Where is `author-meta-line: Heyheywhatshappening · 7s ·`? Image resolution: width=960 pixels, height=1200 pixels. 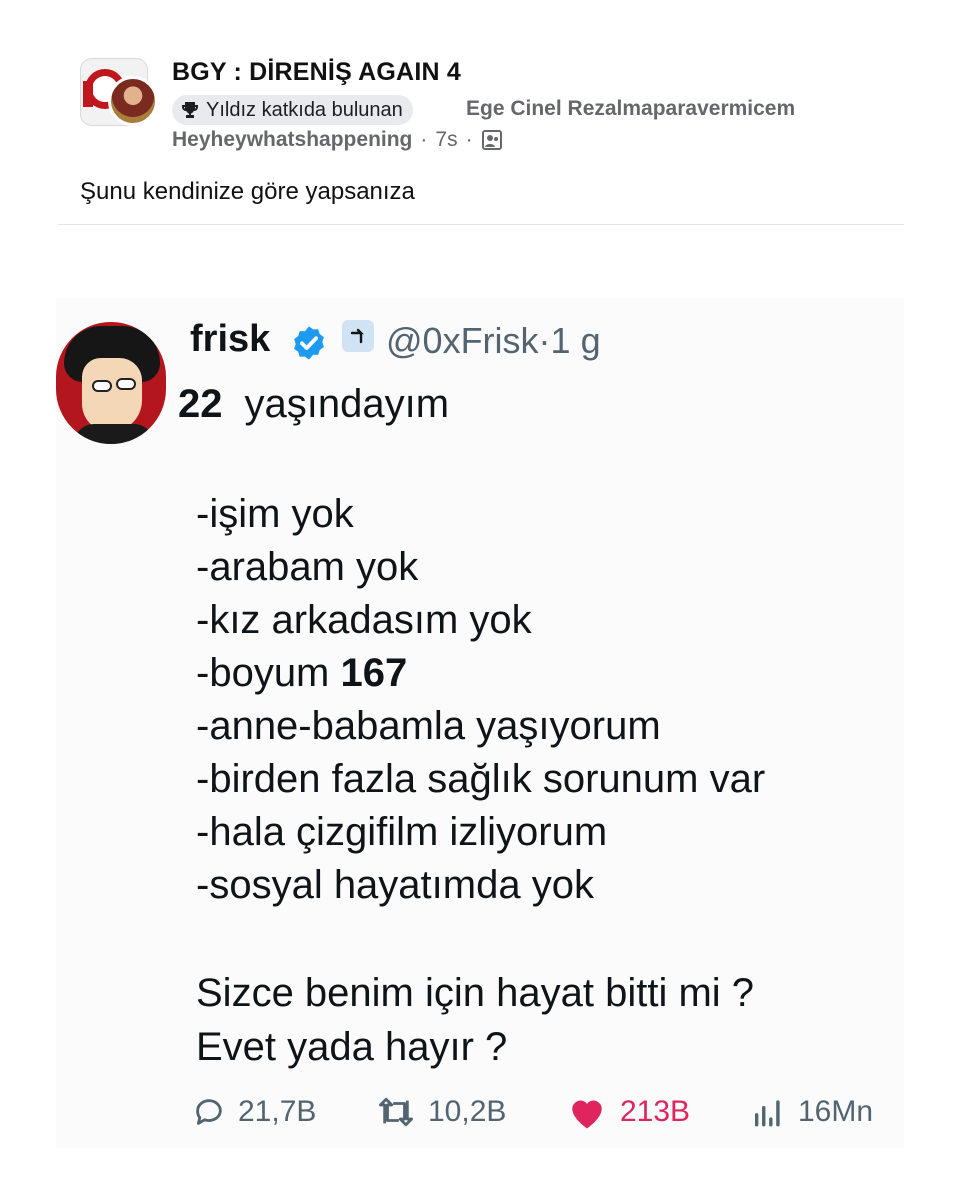
author-meta-line: Heyheywhatshappening · 7s · is located at coordinates (337, 140).